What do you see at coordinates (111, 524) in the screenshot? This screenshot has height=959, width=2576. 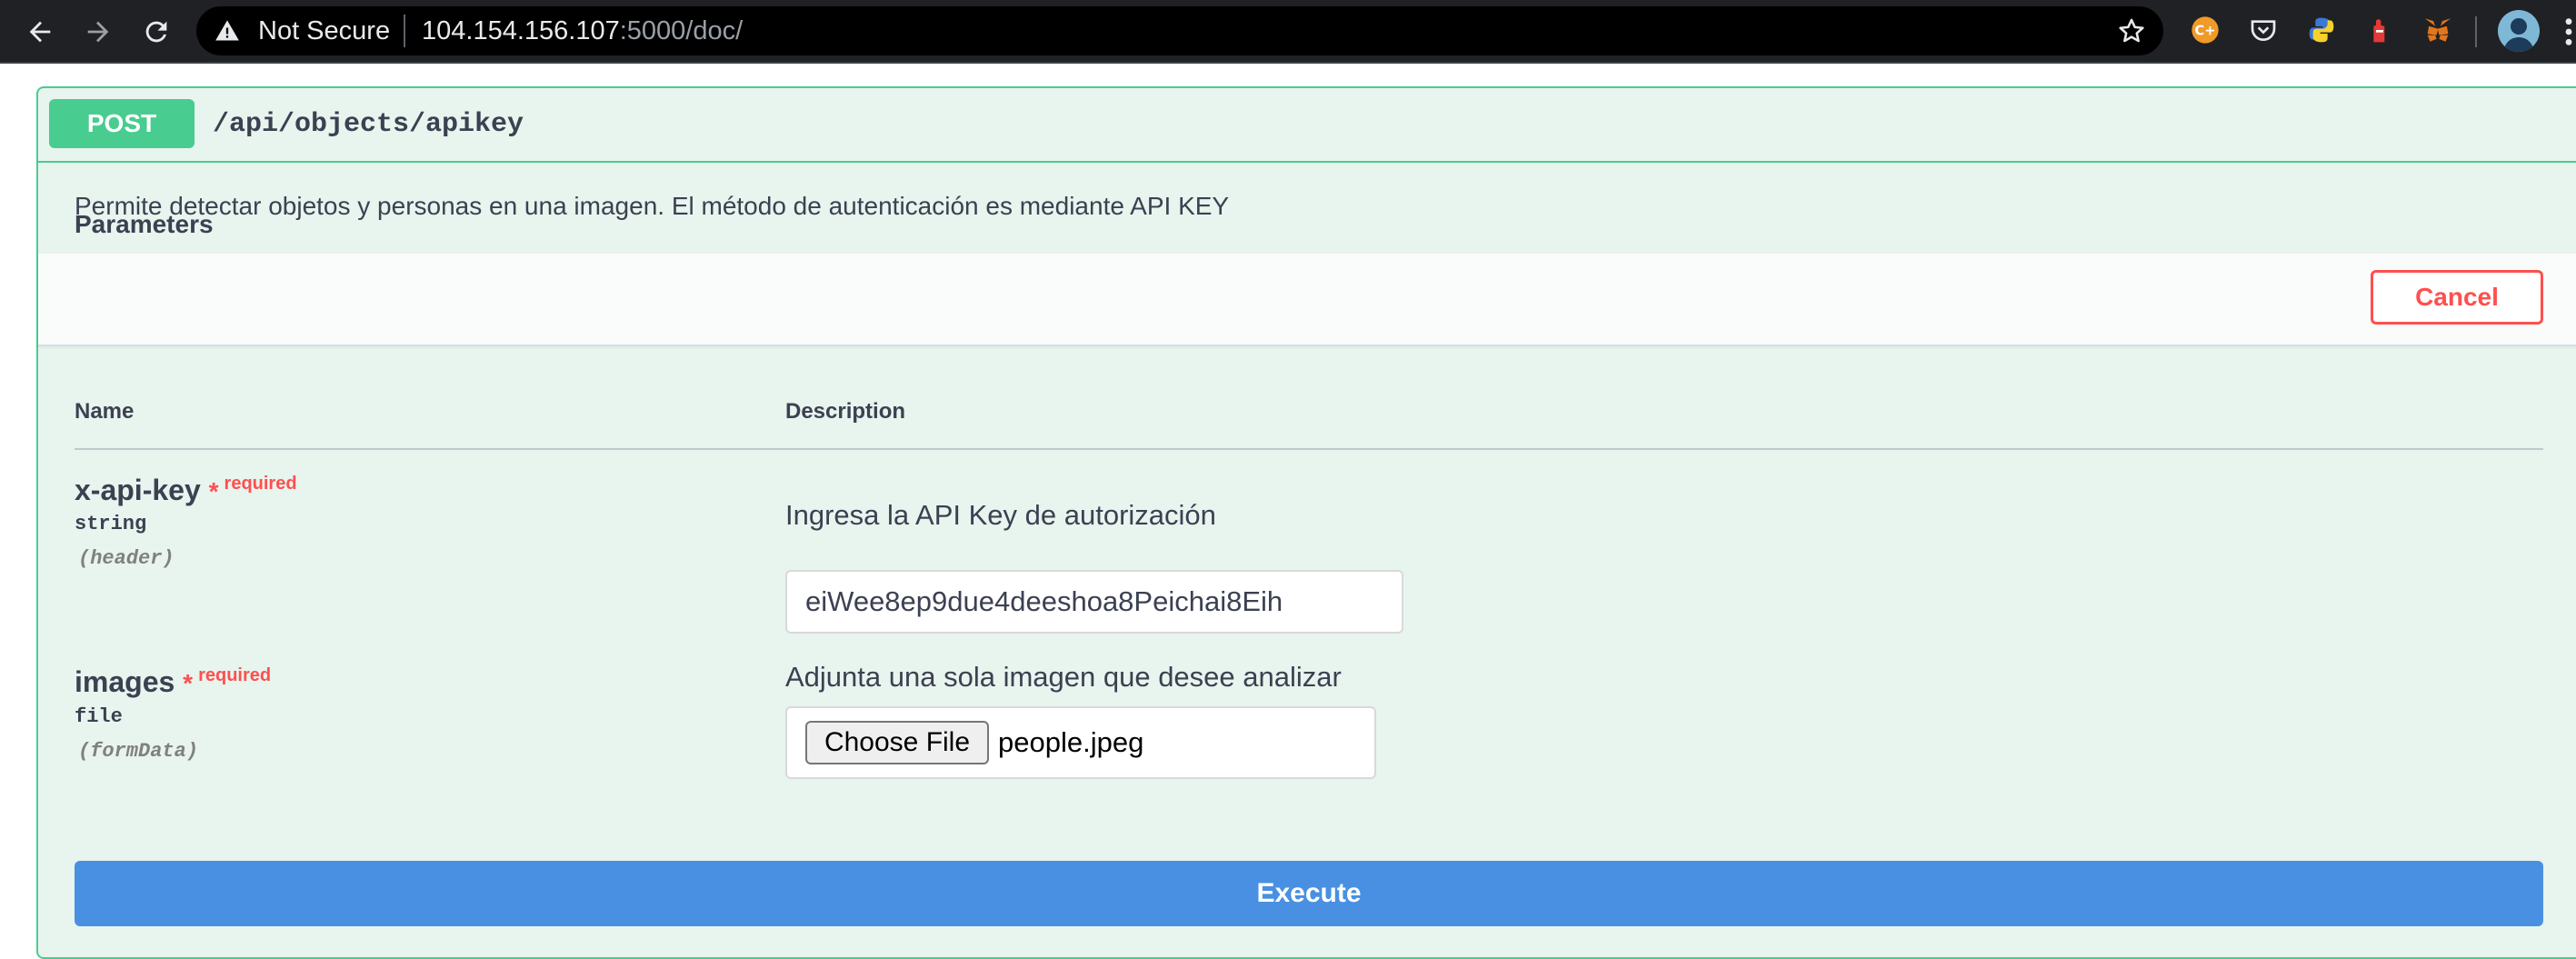 I see `param-type: string` at bounding box center [111, 524].